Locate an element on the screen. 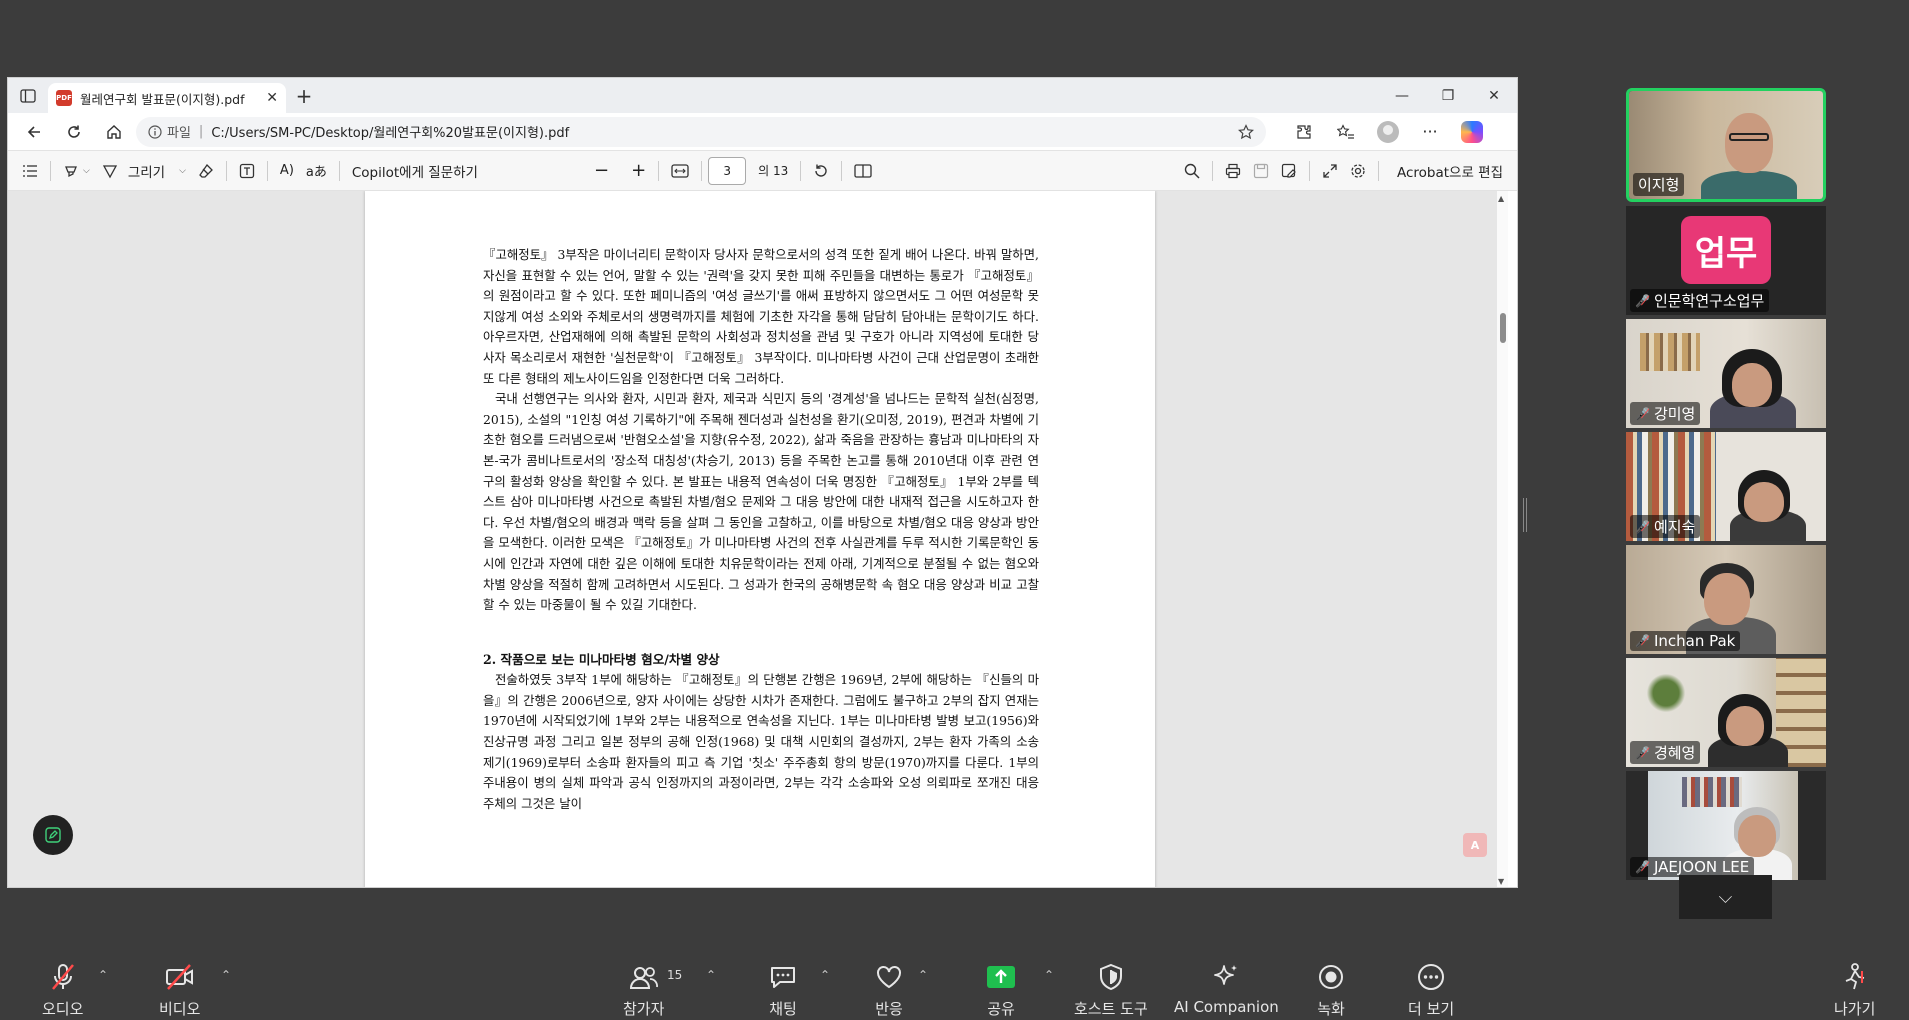  participant-tile: 🎤̸ 예지숙 is located at coordinates (1726, 486).